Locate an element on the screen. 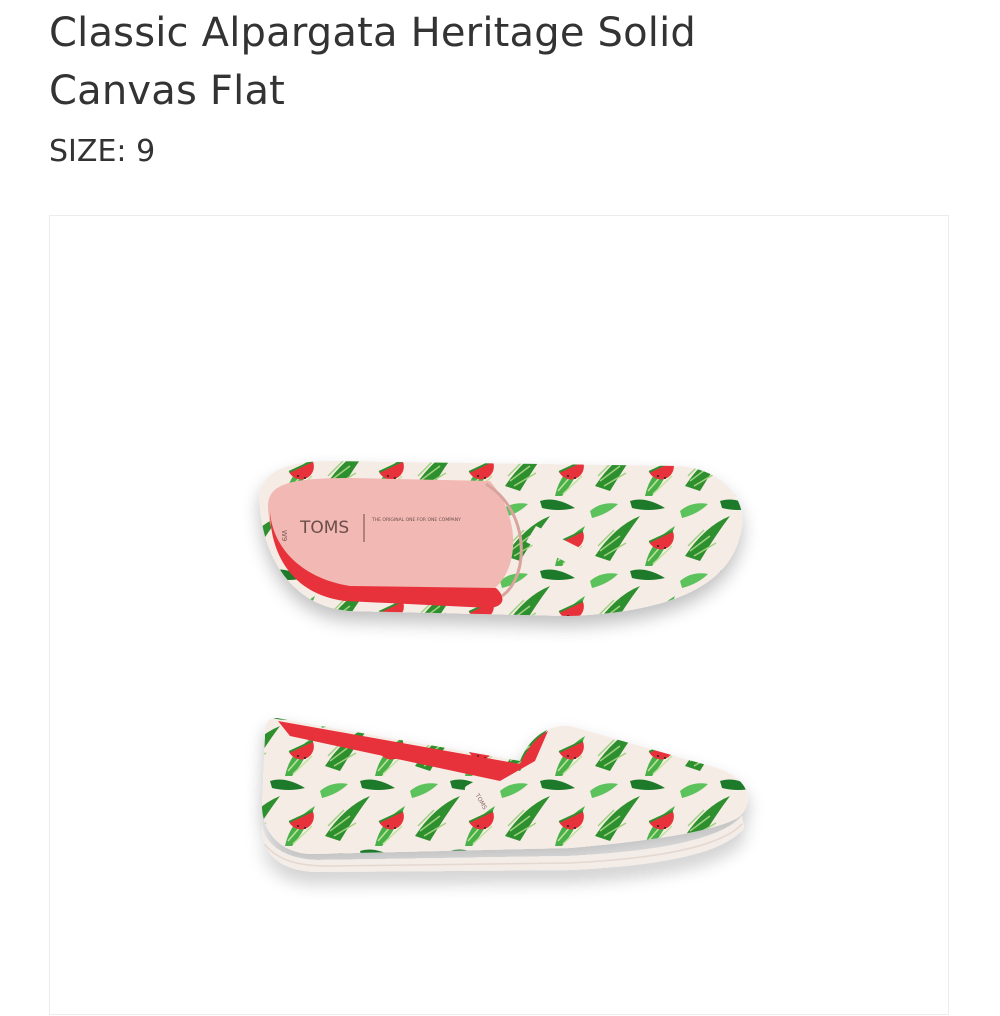 This screenshot has width=1000, height=1016. insole-tagline: THE ORIGINAL ONE FOR ONE COMPANY is located at coordinates (416, 520).